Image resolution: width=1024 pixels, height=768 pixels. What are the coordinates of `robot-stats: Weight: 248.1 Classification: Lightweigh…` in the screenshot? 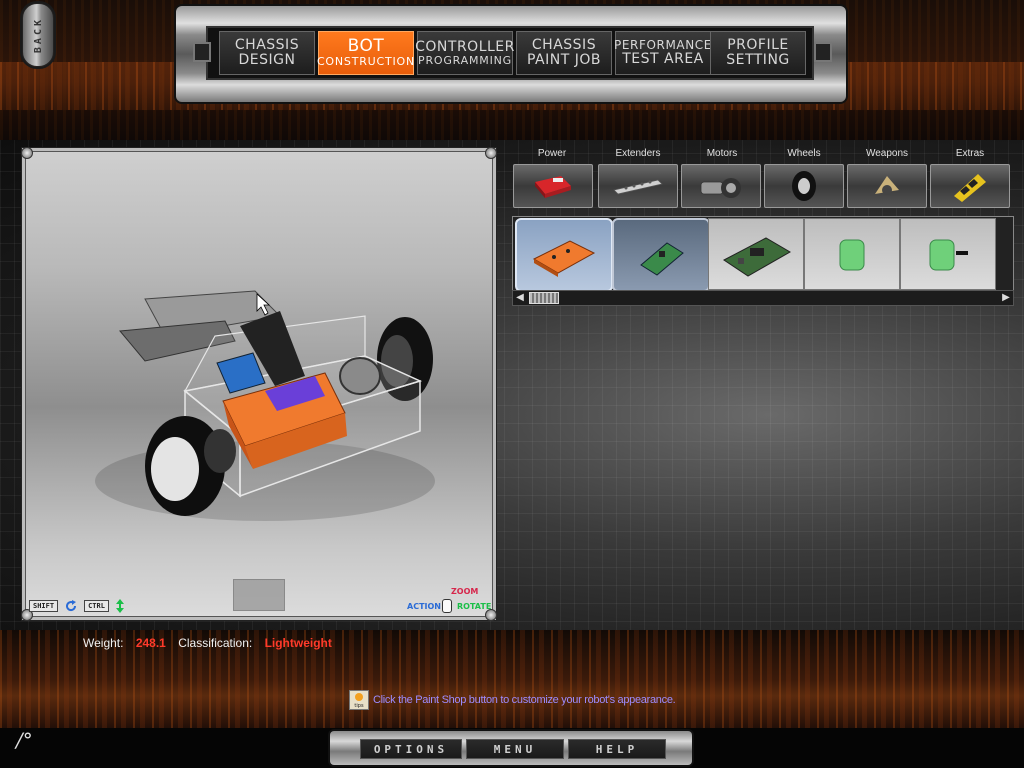 It's located at (212, 643).